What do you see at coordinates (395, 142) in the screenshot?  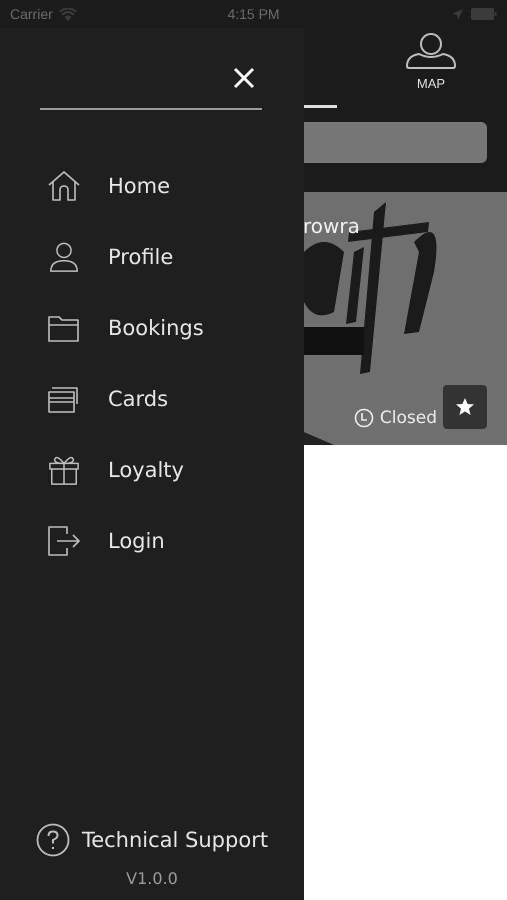 I see `search-field` at bounding box center [395, 142].